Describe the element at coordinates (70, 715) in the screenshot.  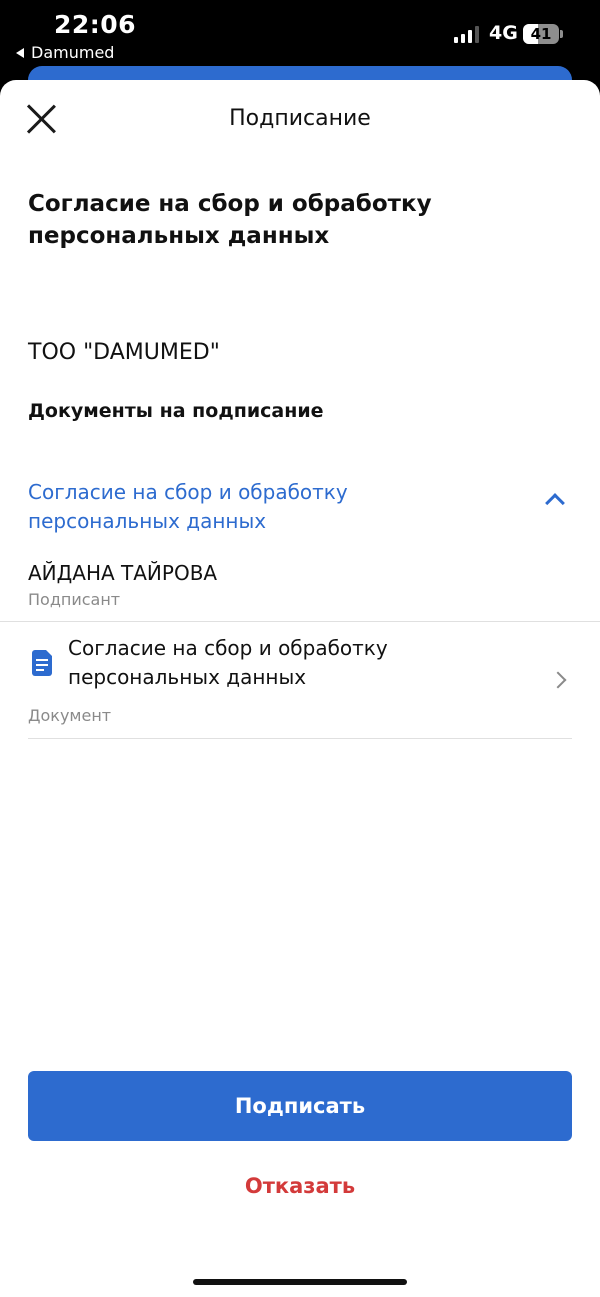
I see `document-type: Документ` at that location.